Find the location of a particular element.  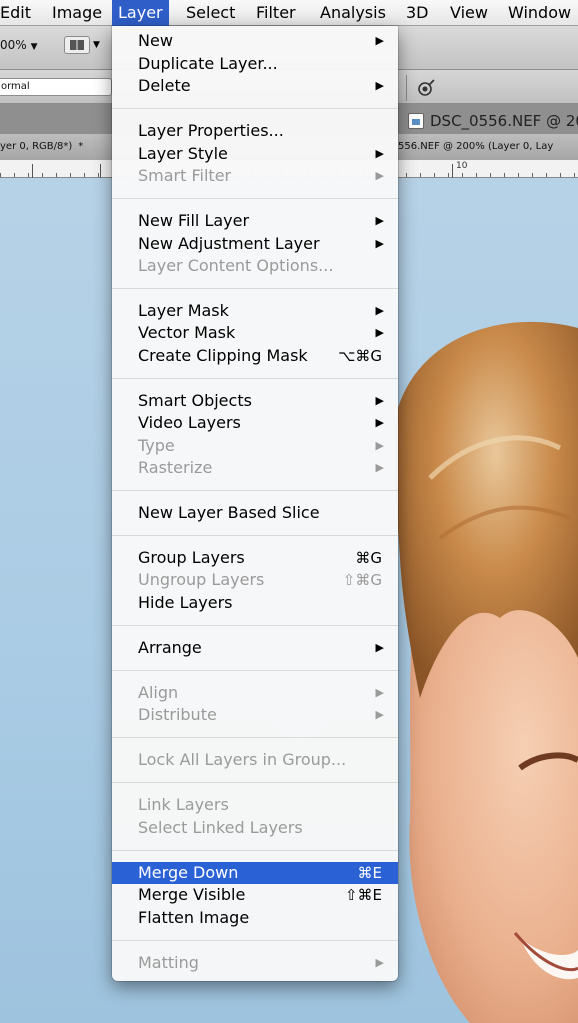

menu-item-label: Distribute is located at coordinates (177, 714).